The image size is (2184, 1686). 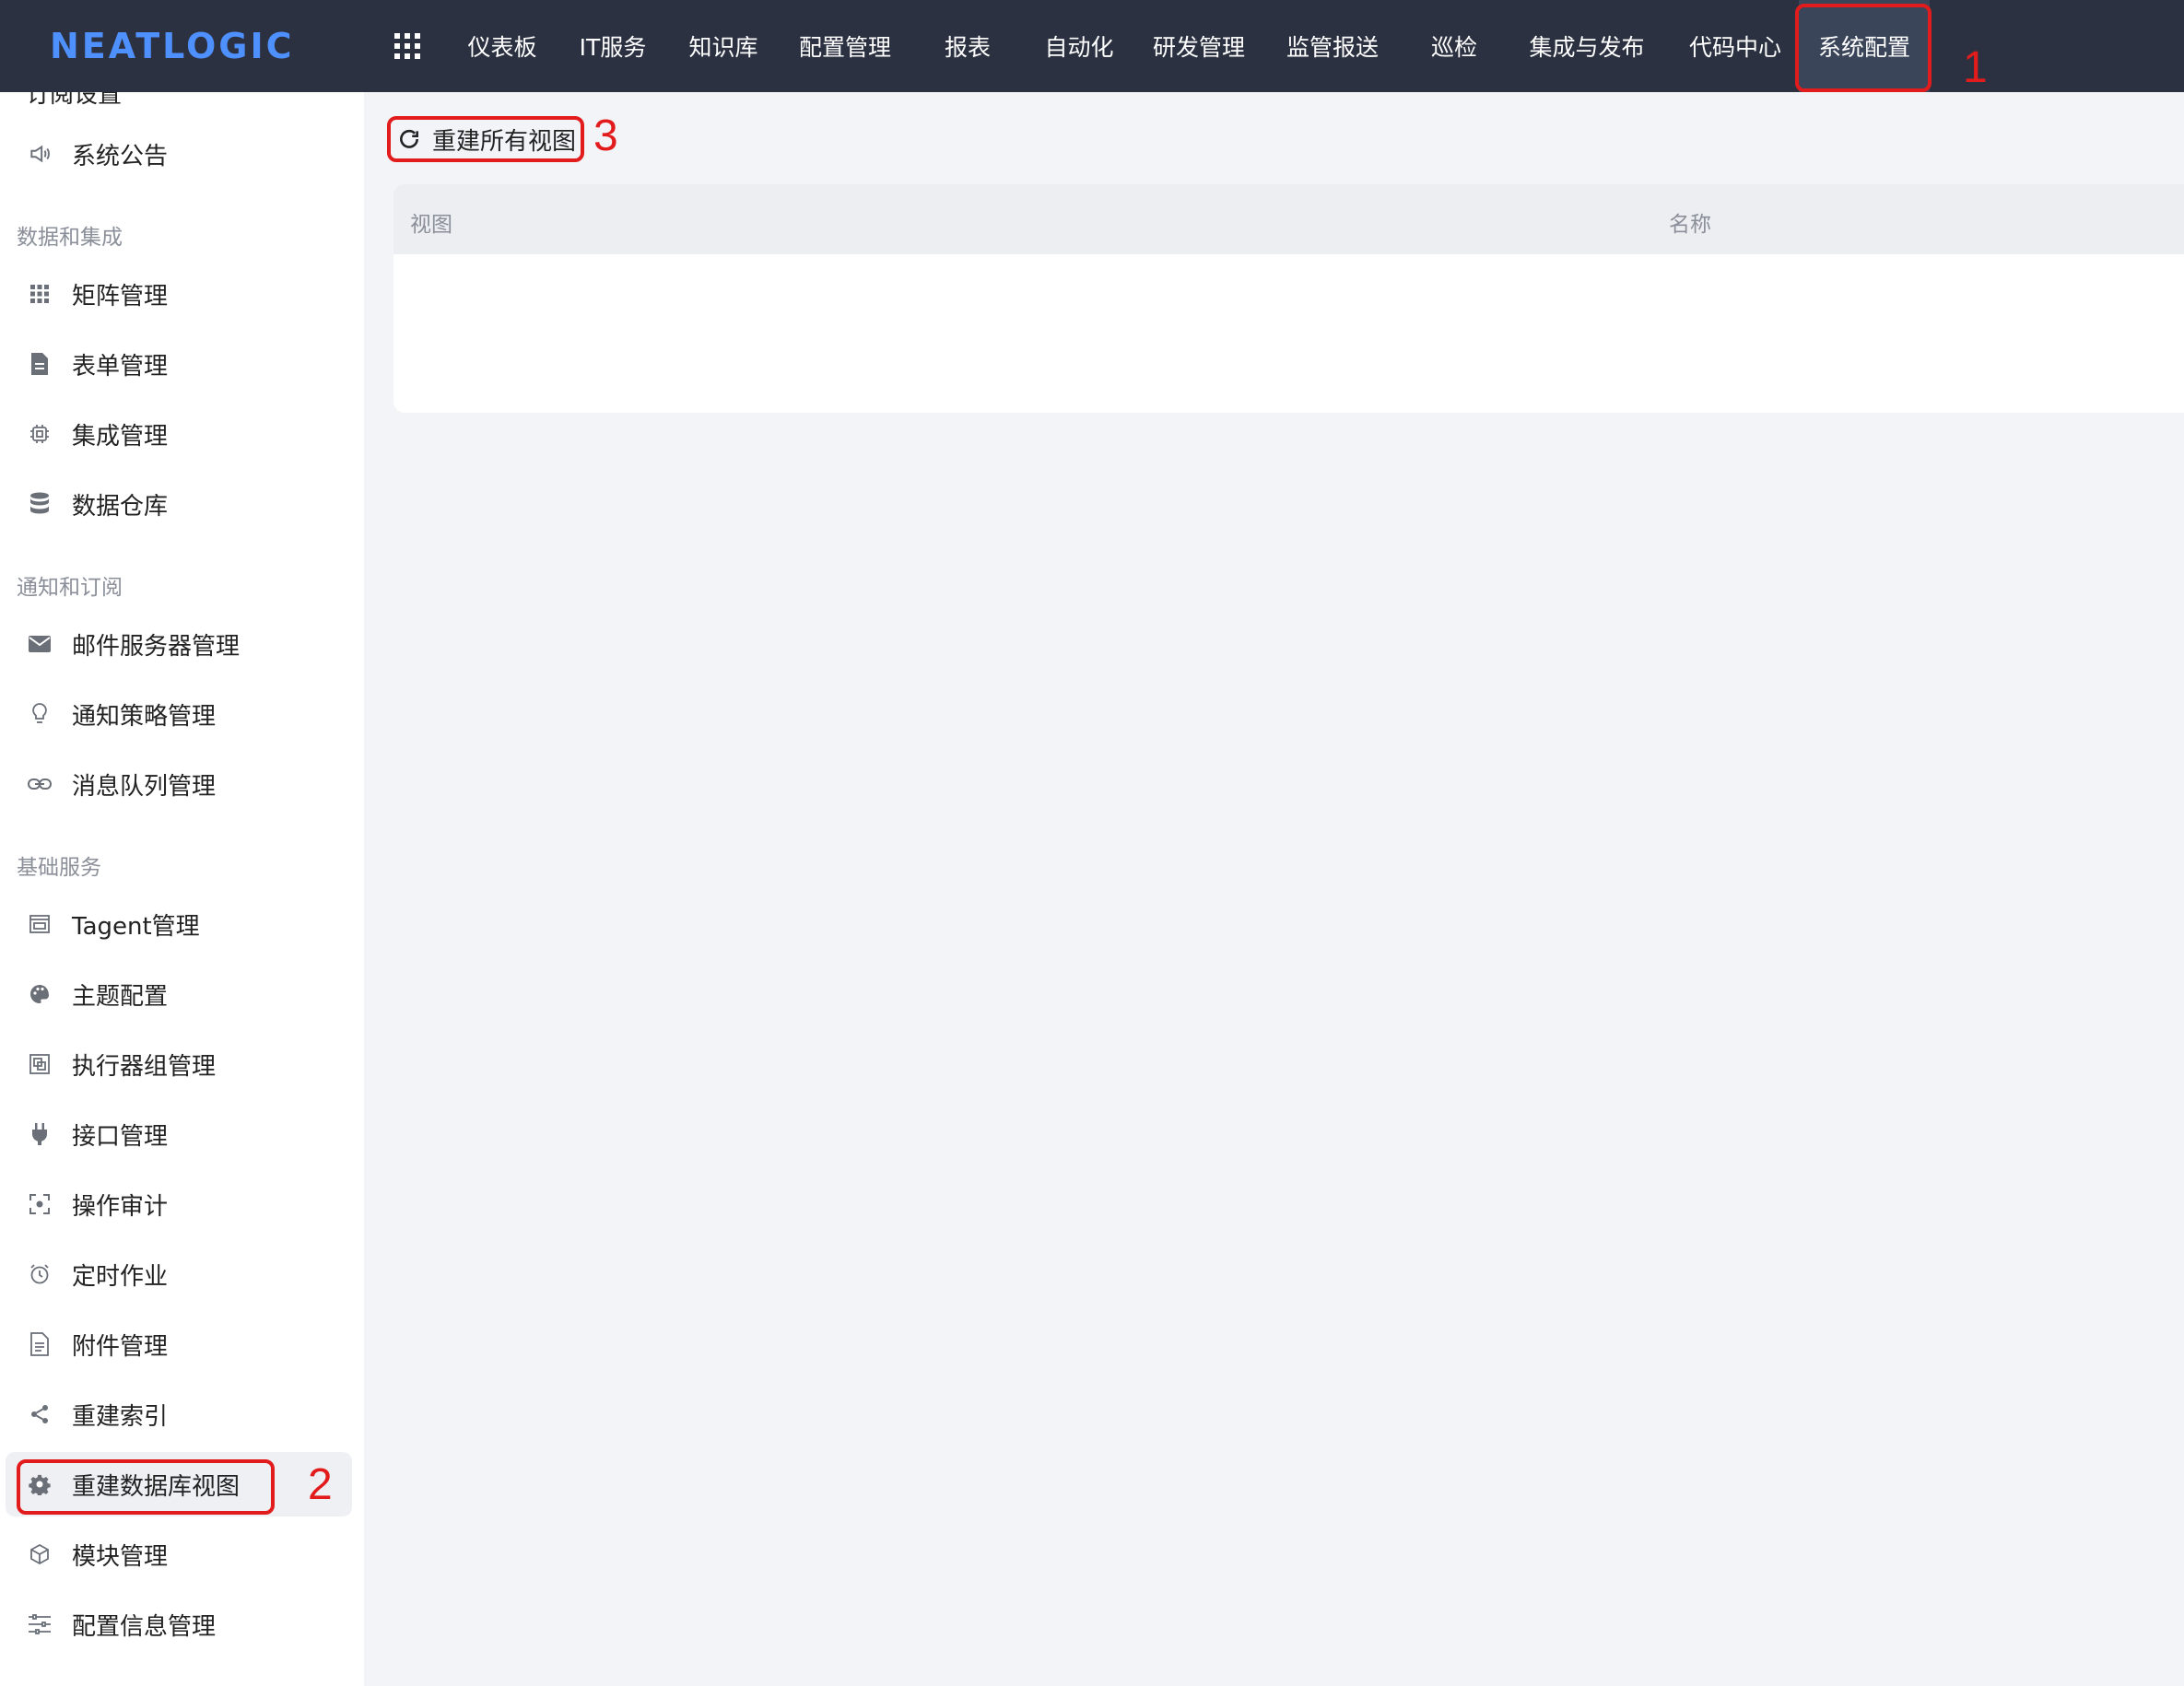 What do you see at coordinates (1288, 219) in the screenshot?
I see `table-header: 视图 名称` at bounding box center [1288, 219].